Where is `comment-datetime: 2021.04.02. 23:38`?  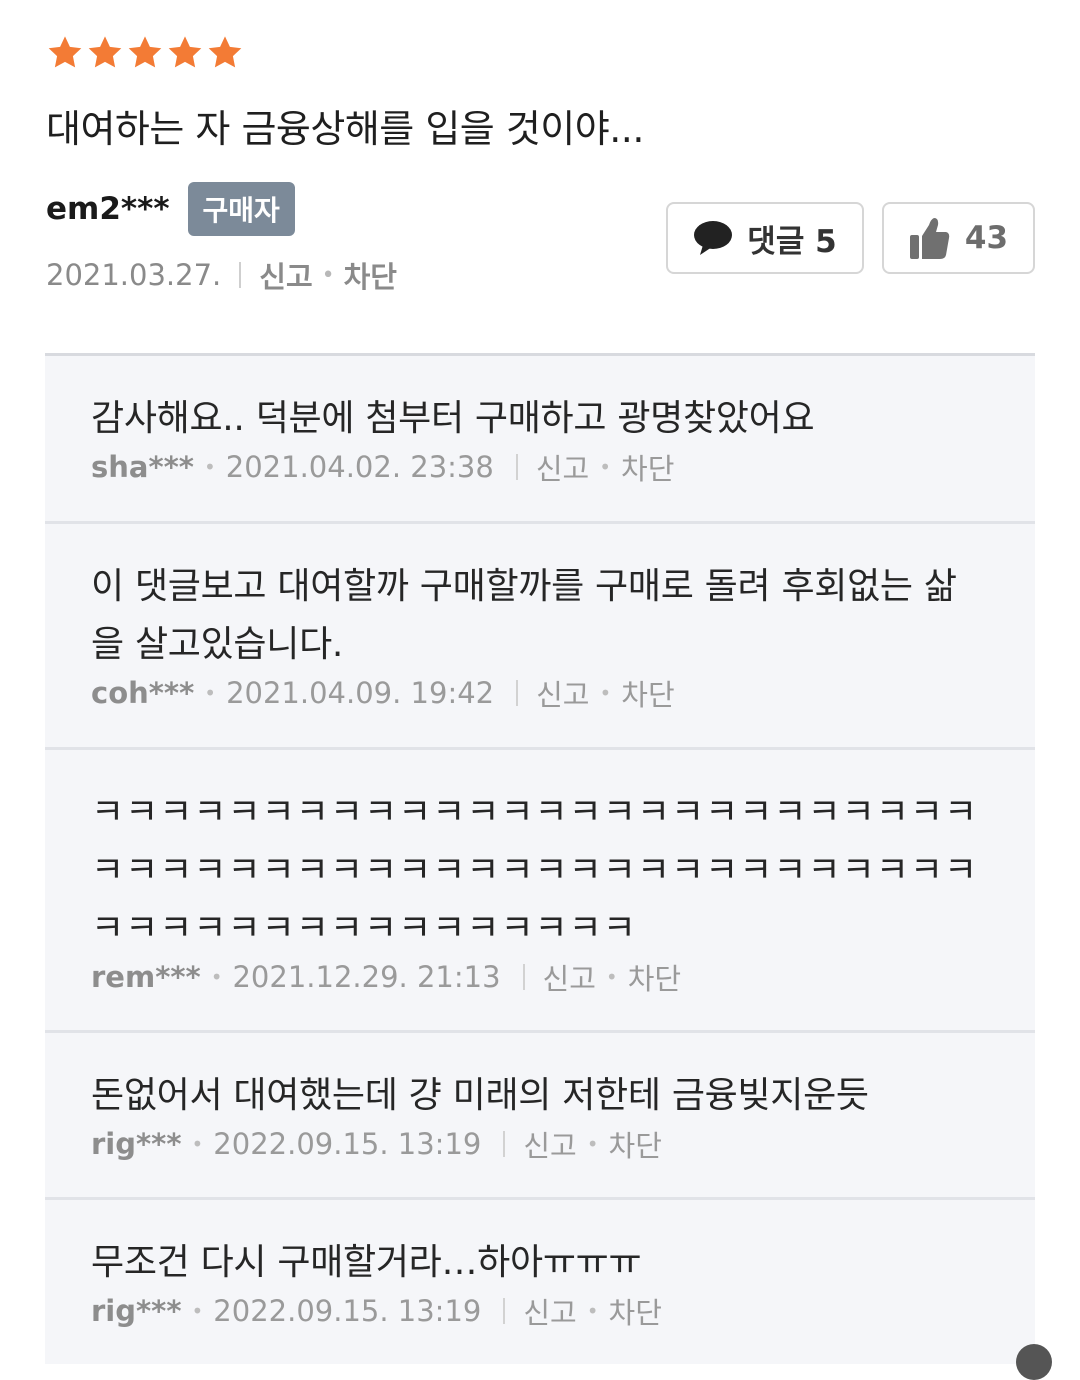 comment-datetime: 2021.04.02. 23:38 is located at coordinates (359, 467).